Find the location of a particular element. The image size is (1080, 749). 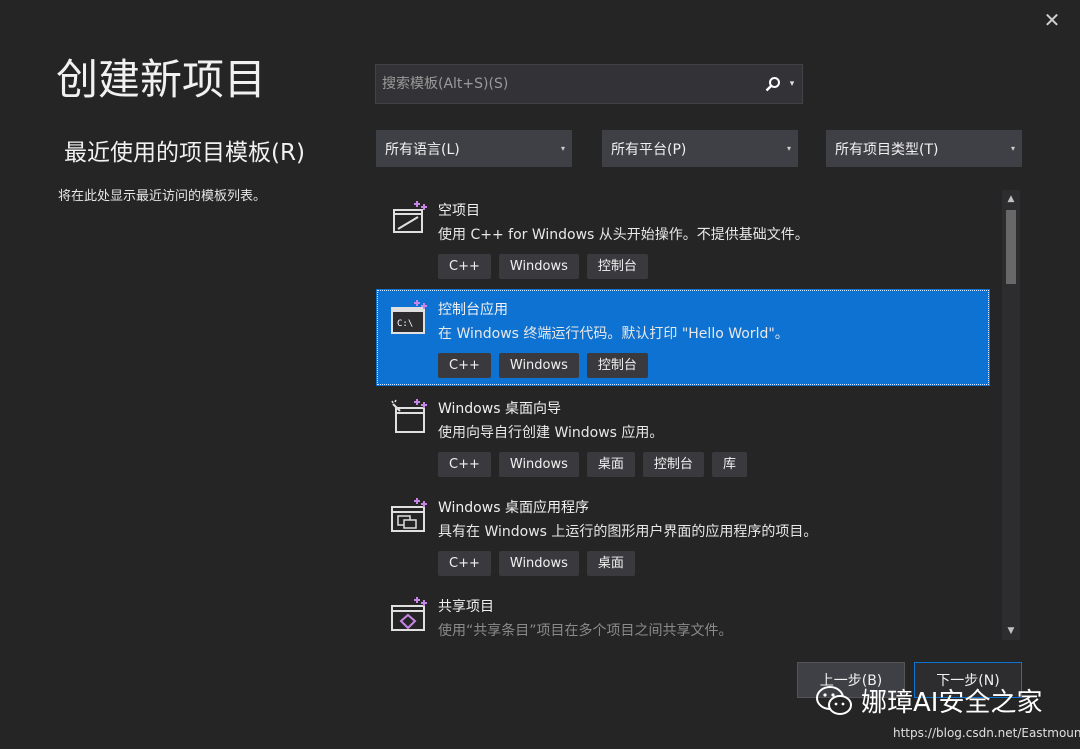

watermark-url: https://blog.csdn.net/Eastmount is located at coordinates (986, 733).